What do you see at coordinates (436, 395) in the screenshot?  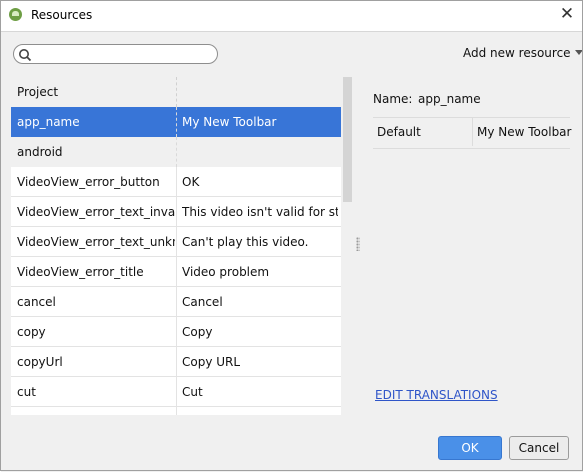 I see `edit-translations-link: EDIT TRANSLATIONS` at bounding box center [436, 395].